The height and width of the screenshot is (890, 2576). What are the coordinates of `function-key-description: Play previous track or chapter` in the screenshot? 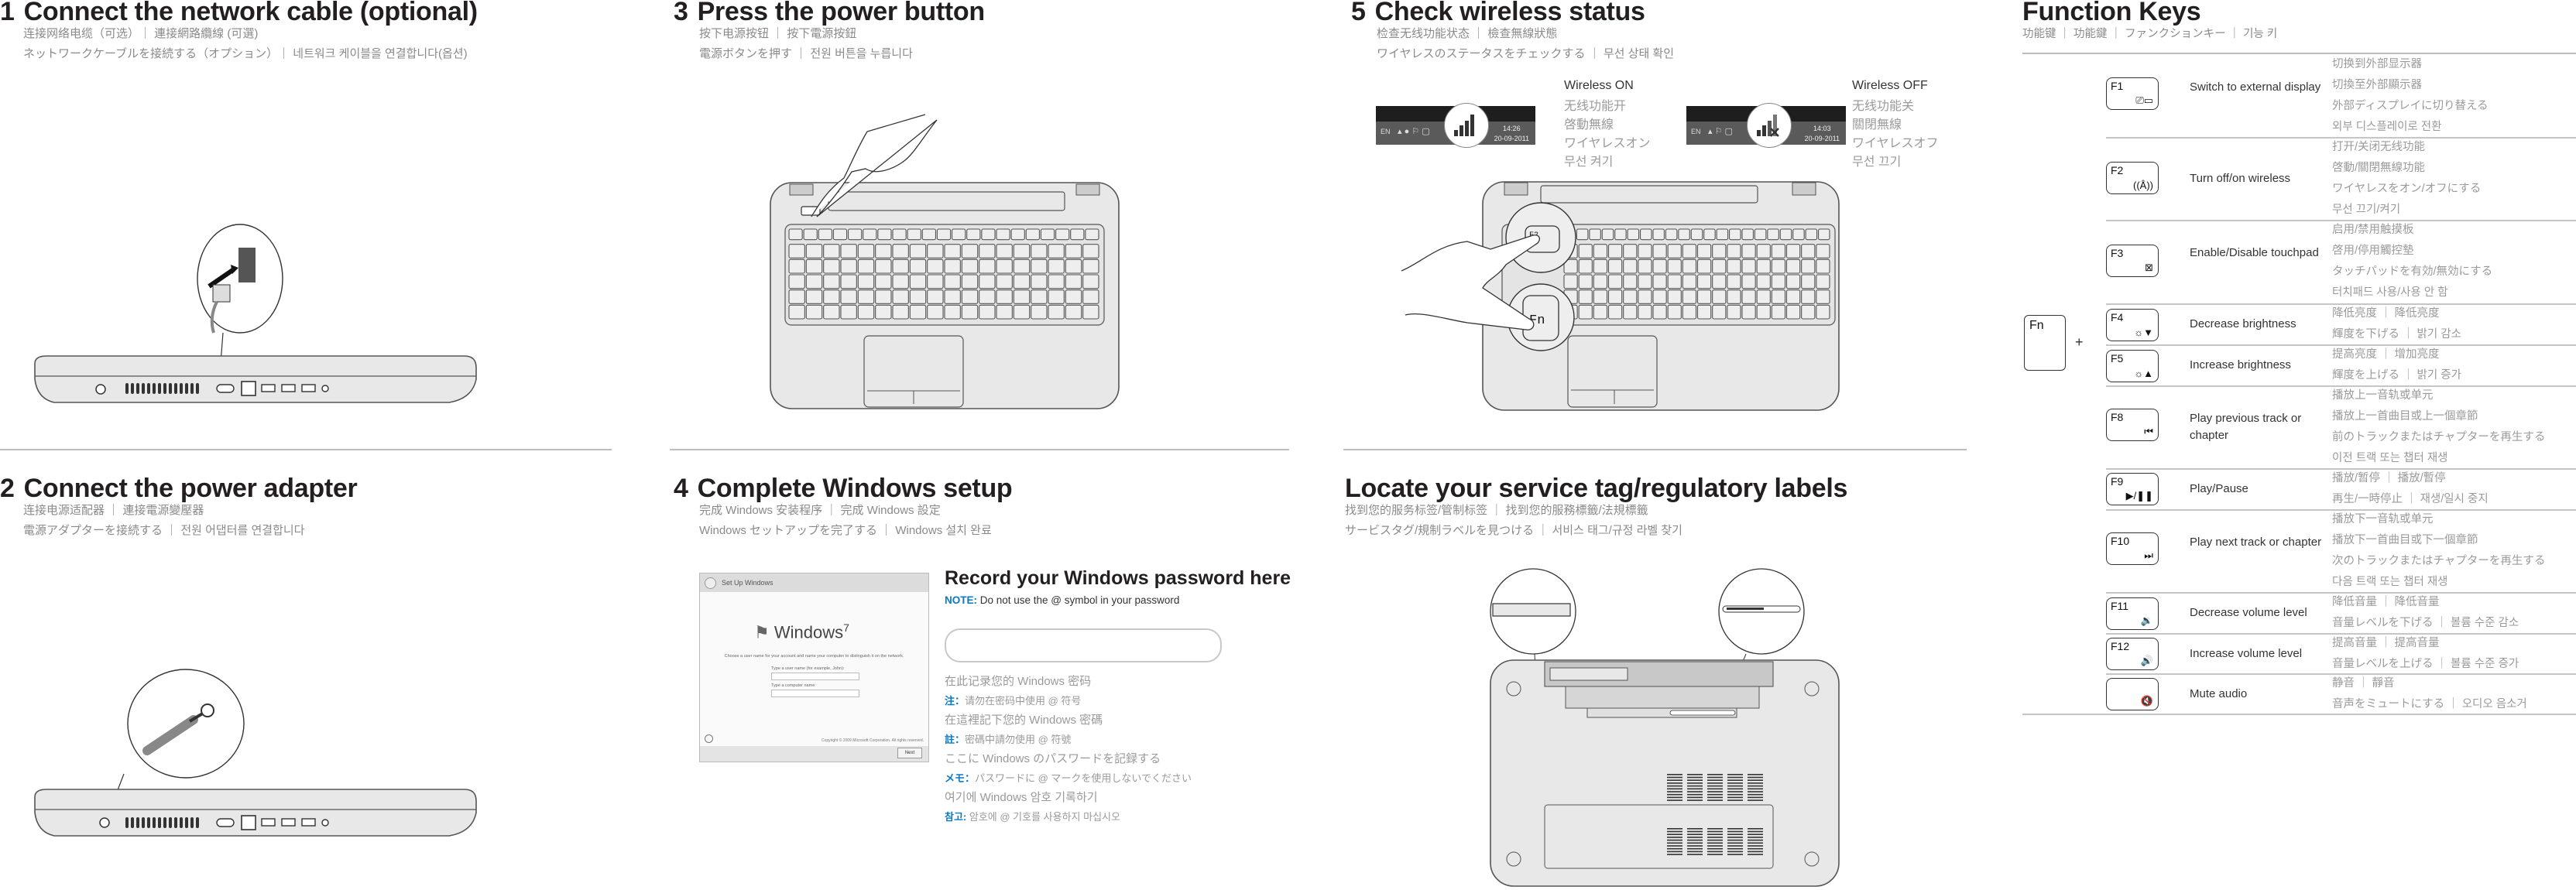 It's located at (2246, 427).